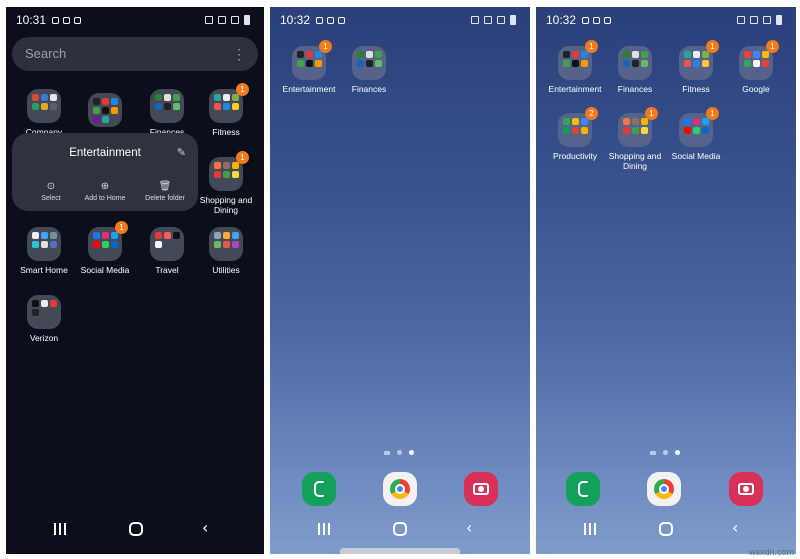  What do you see at coordinates (105, 198) in the screenshot?
I see `add-to-home-label: Add to Home` at bounding box center [105, 198].